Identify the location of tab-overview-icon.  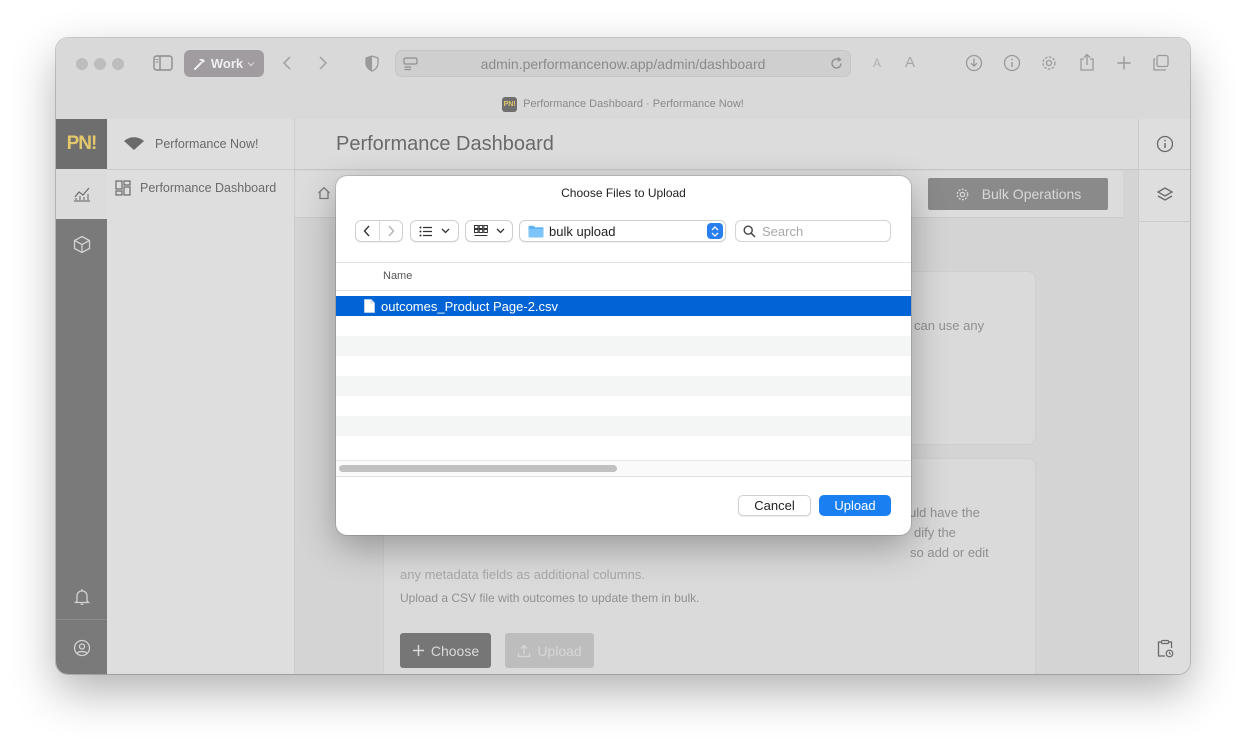
(1161, 63).